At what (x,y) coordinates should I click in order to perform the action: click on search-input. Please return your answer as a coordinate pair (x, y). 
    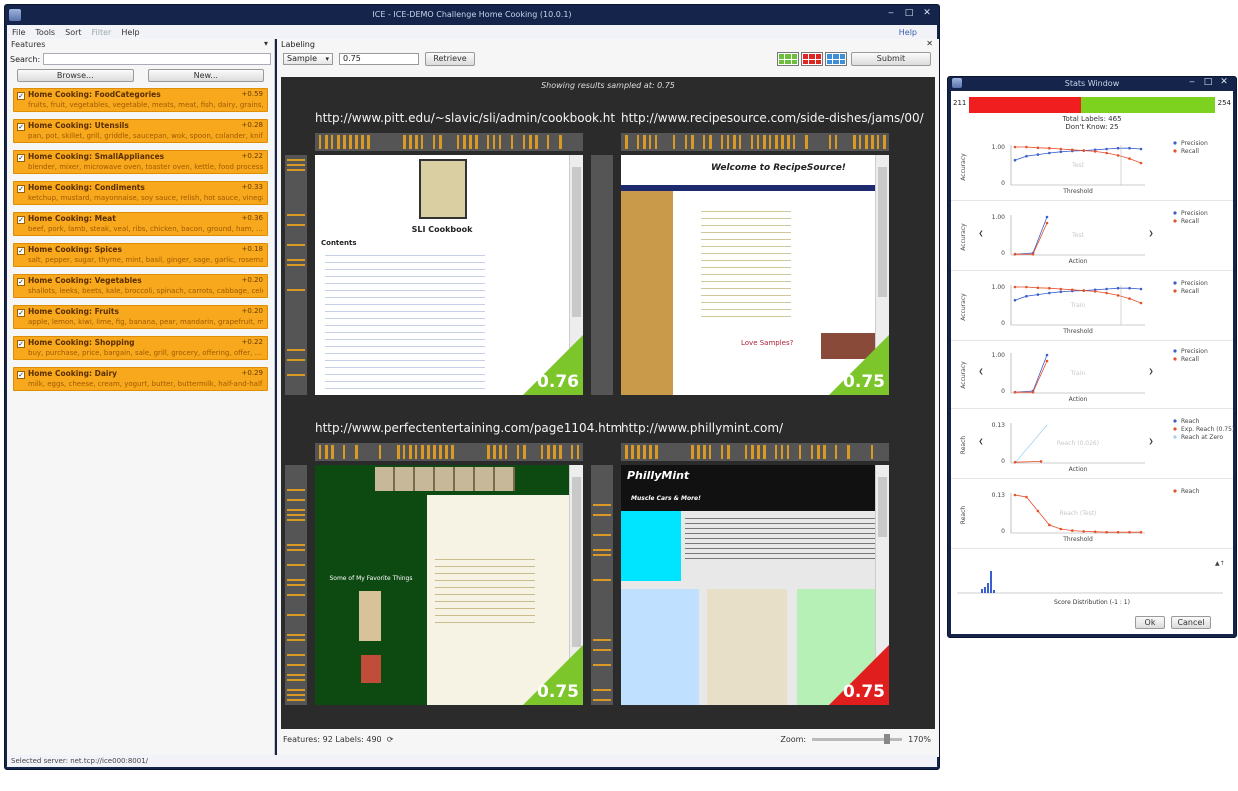
    Looking at the image, I should click on (157, 59).